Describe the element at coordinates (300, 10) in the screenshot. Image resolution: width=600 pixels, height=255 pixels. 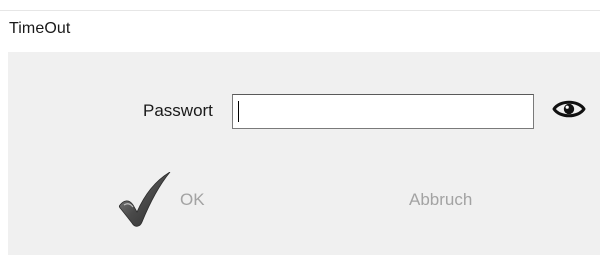
I see `window-divider` at that location.